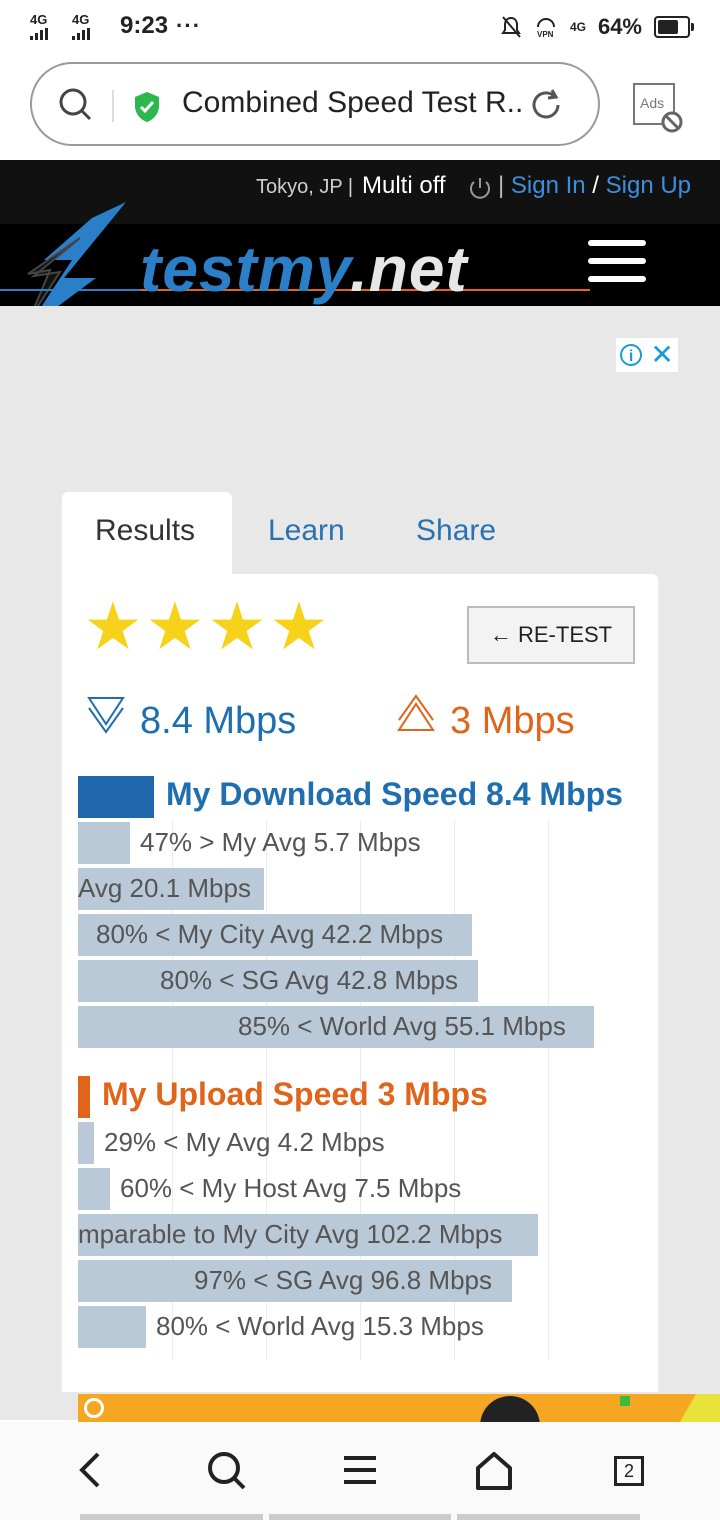  What do you see at coordinates (546, 105) in the screenshot?
I see `reload-icon` at bounding box center [546, 105].